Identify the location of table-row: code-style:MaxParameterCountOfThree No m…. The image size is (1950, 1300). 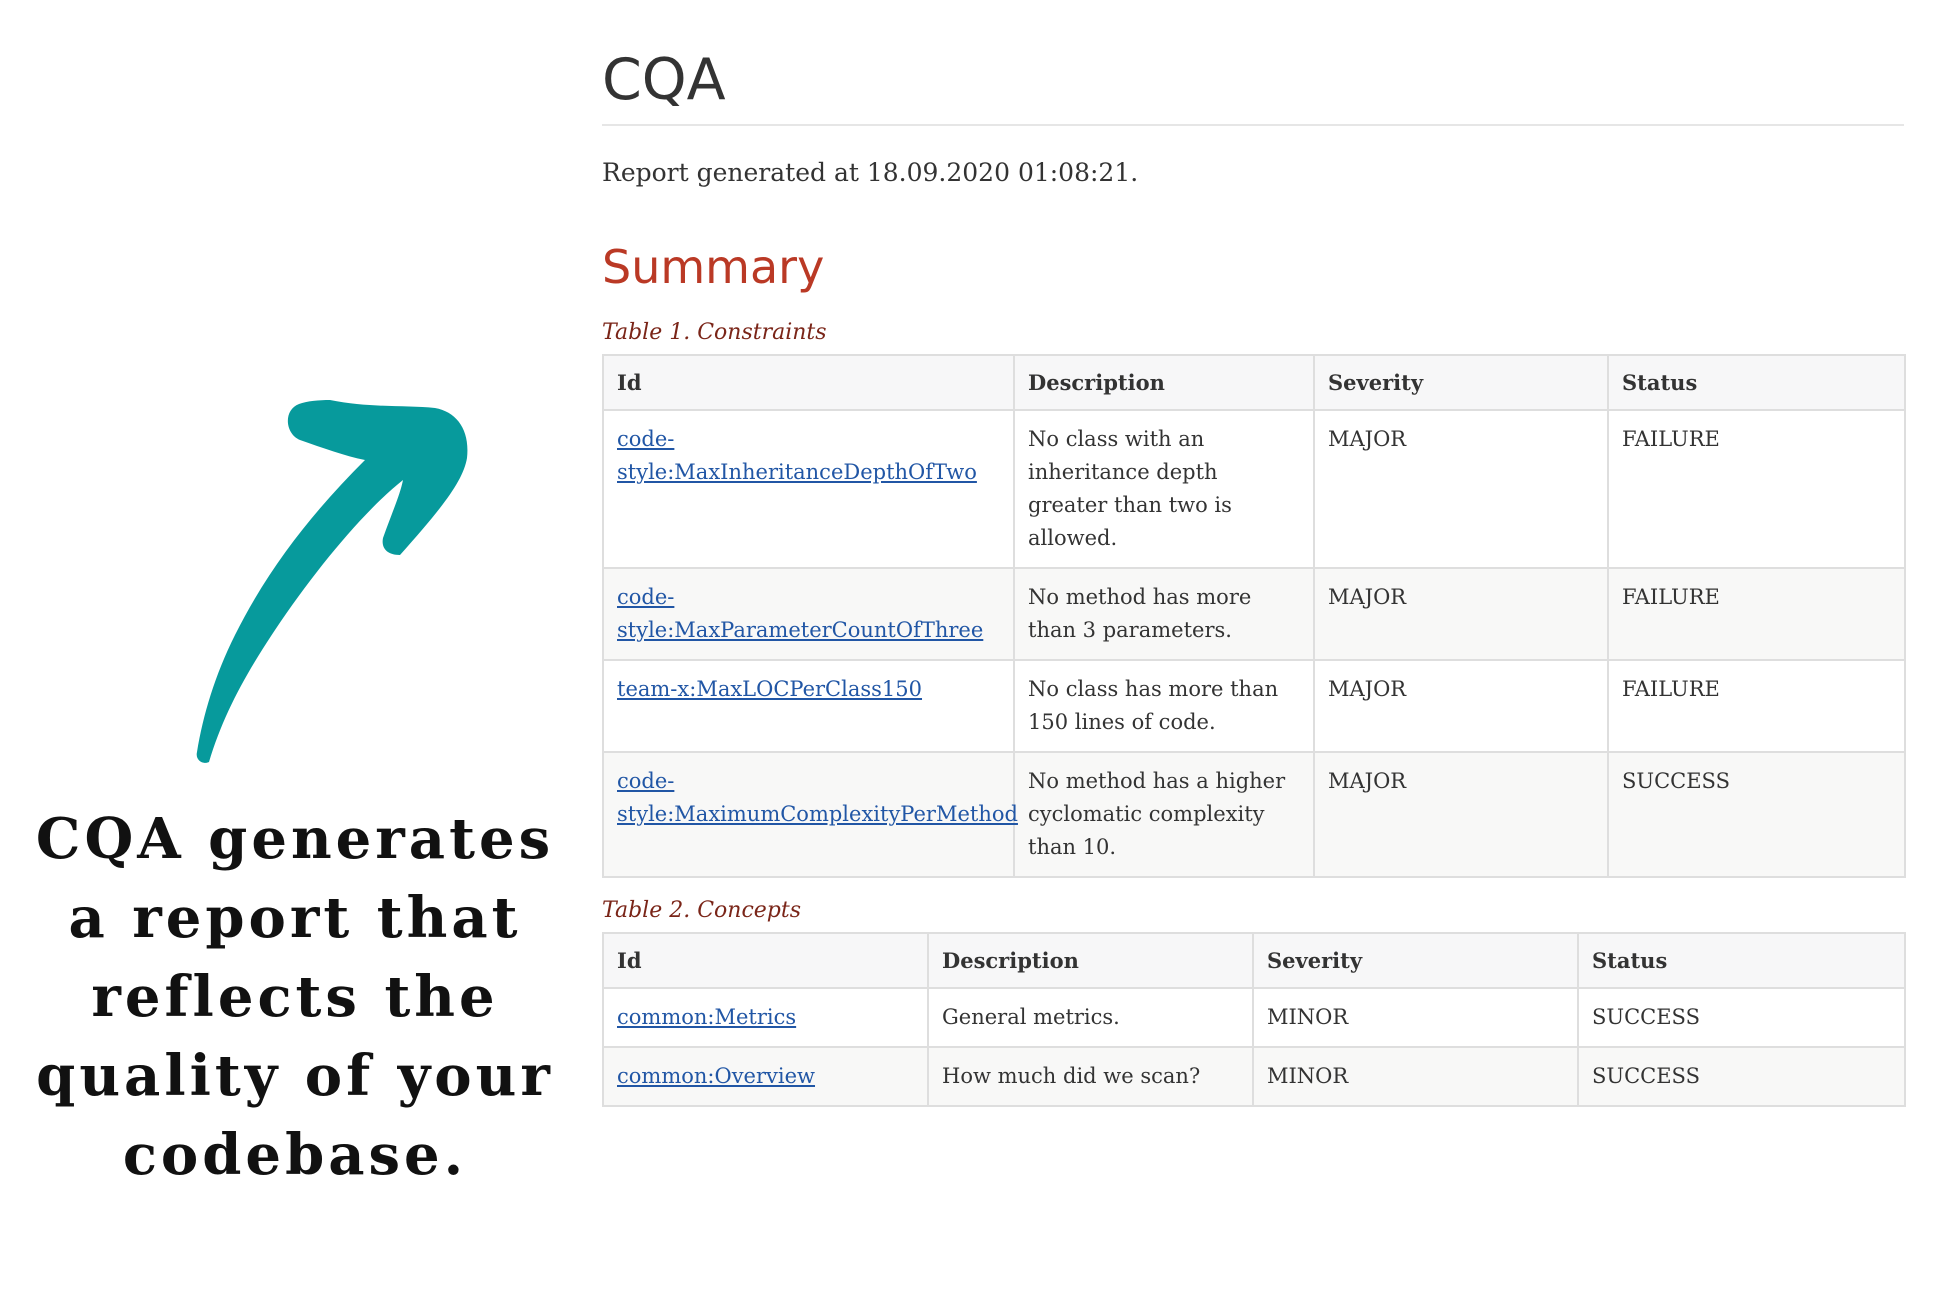
(1254, 614).